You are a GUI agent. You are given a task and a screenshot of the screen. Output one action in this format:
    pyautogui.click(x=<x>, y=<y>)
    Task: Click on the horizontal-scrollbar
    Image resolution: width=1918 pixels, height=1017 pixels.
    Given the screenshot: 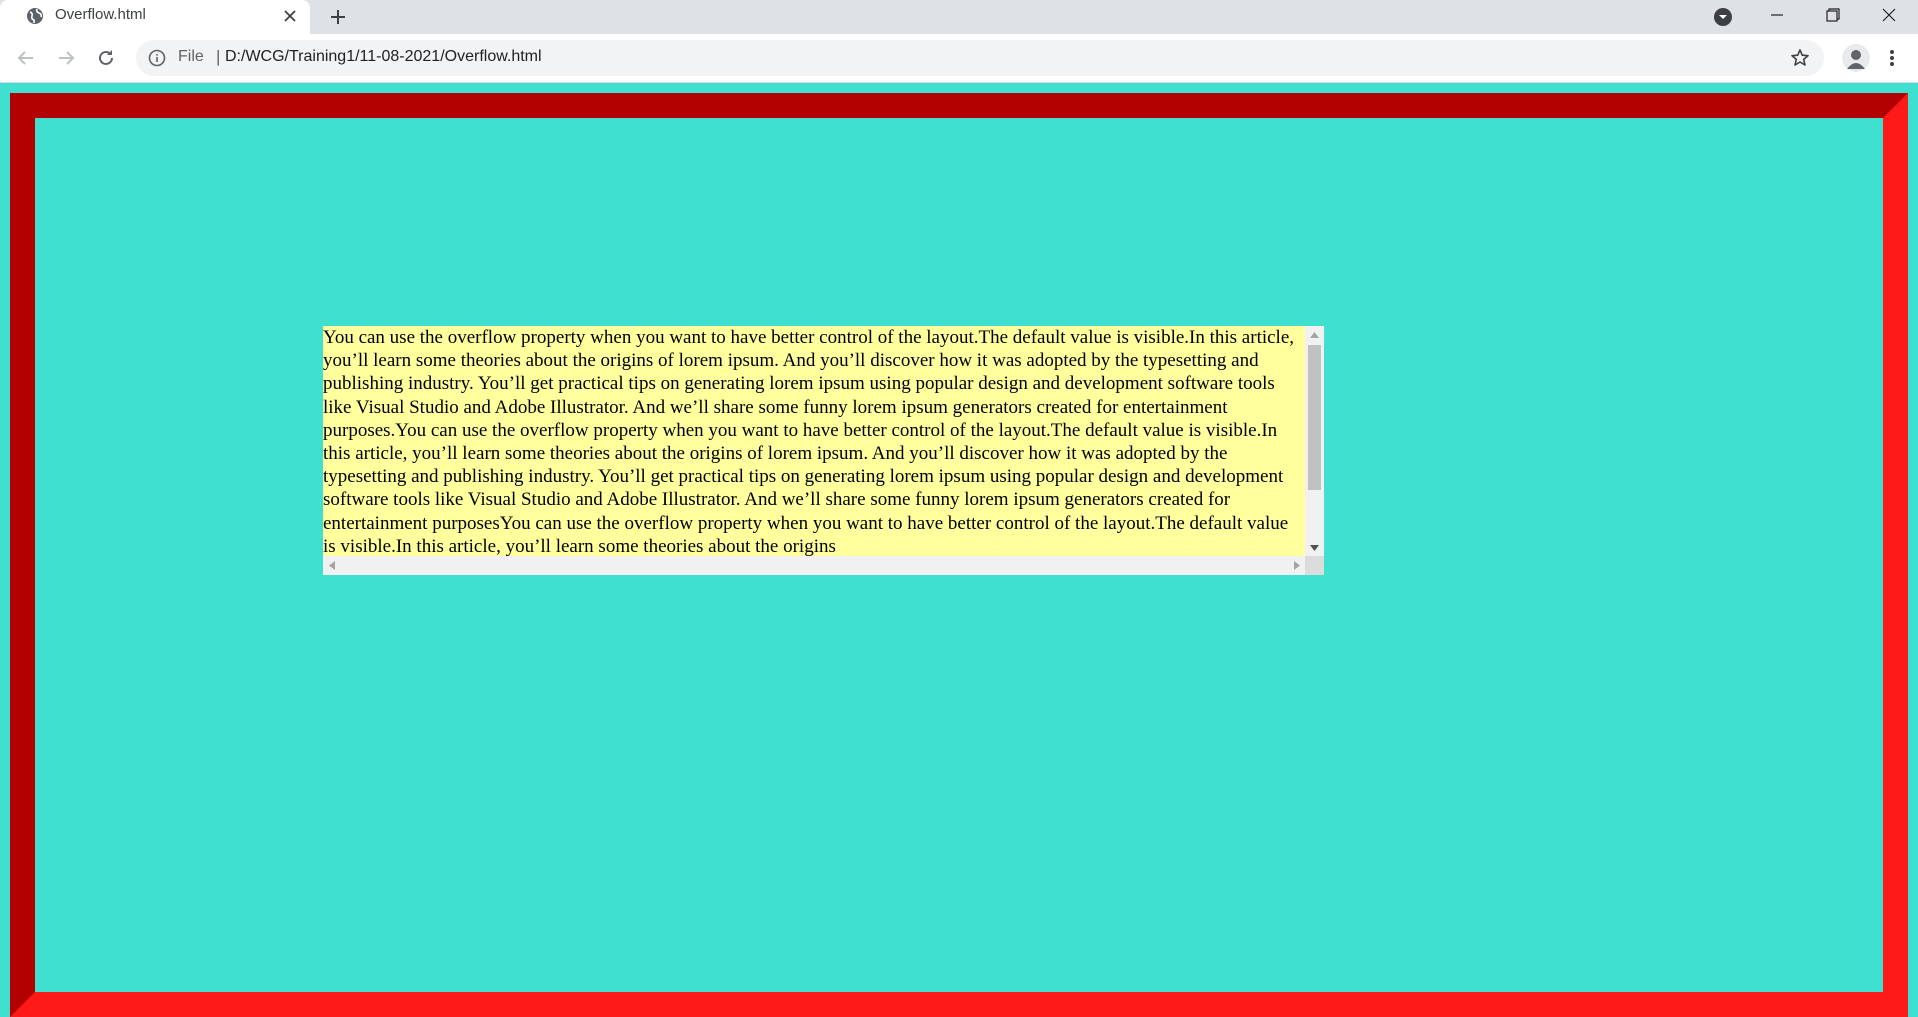 What is the action you would take?
    pyautogui.click(x=814, y=565)
    